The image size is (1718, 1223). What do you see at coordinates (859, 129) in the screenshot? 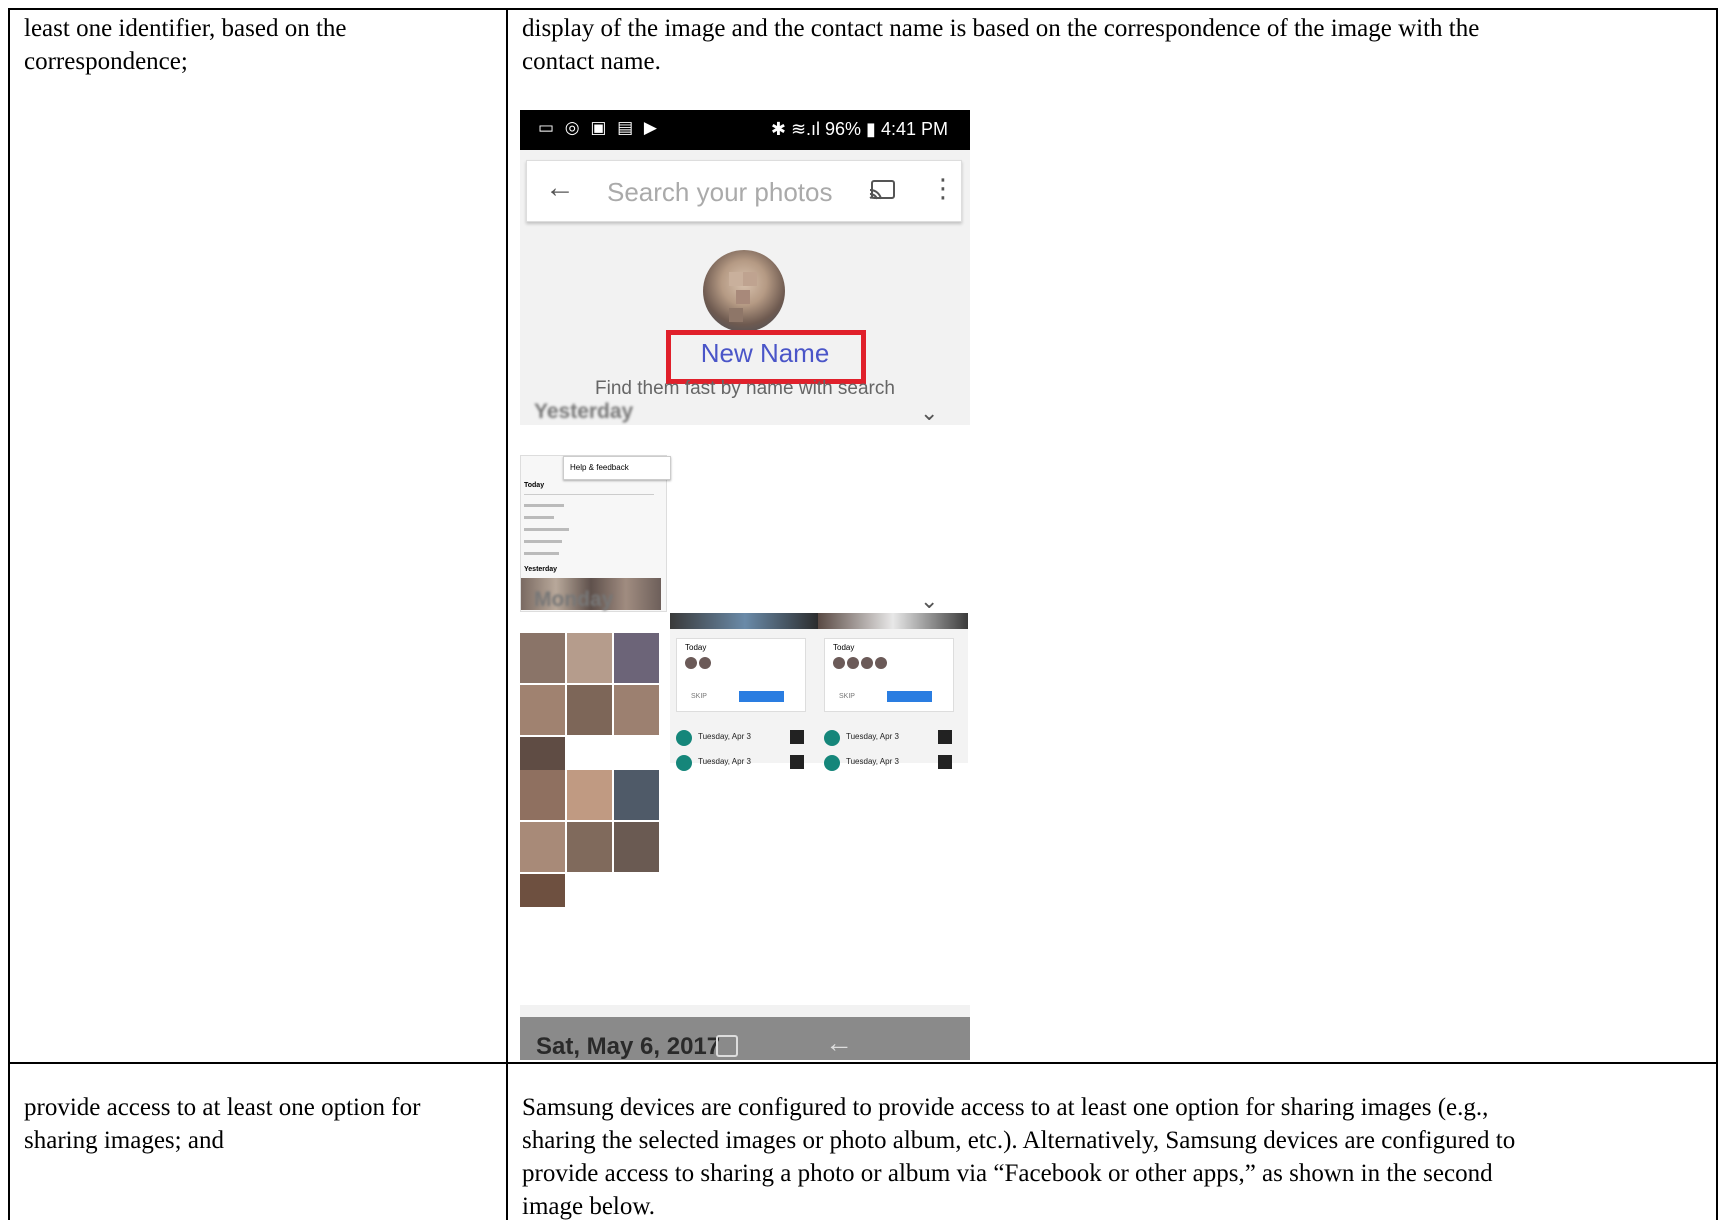
I see `status-right: ✱ ≋.ıl 96% ▮ 4:41 PM` at bounding box center [859, 129].